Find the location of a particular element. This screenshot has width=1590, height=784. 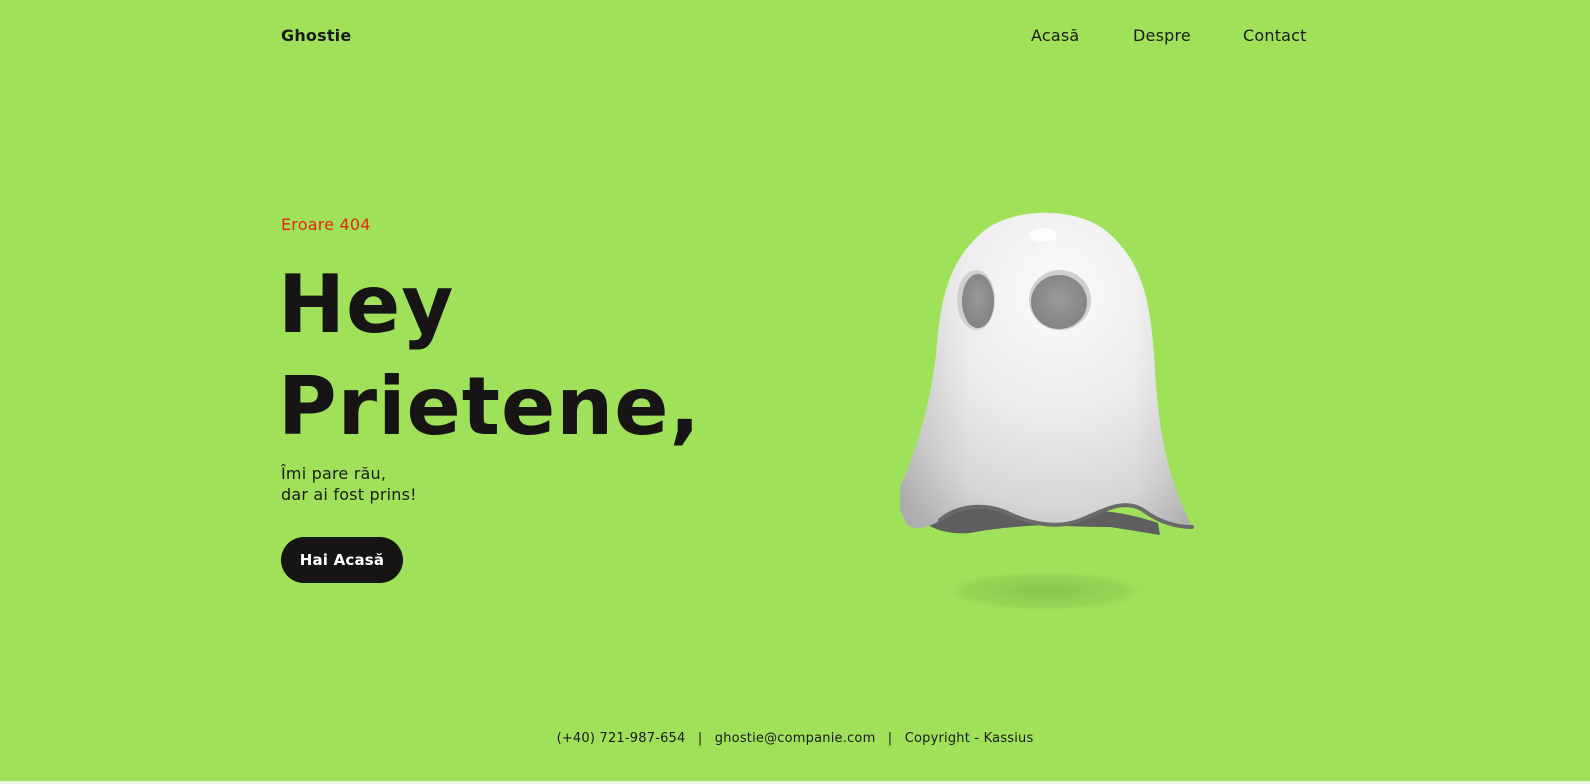

hero-subtitle: Îmi pare rău, dar ai fost prins! is located at coordinates (349, 484).